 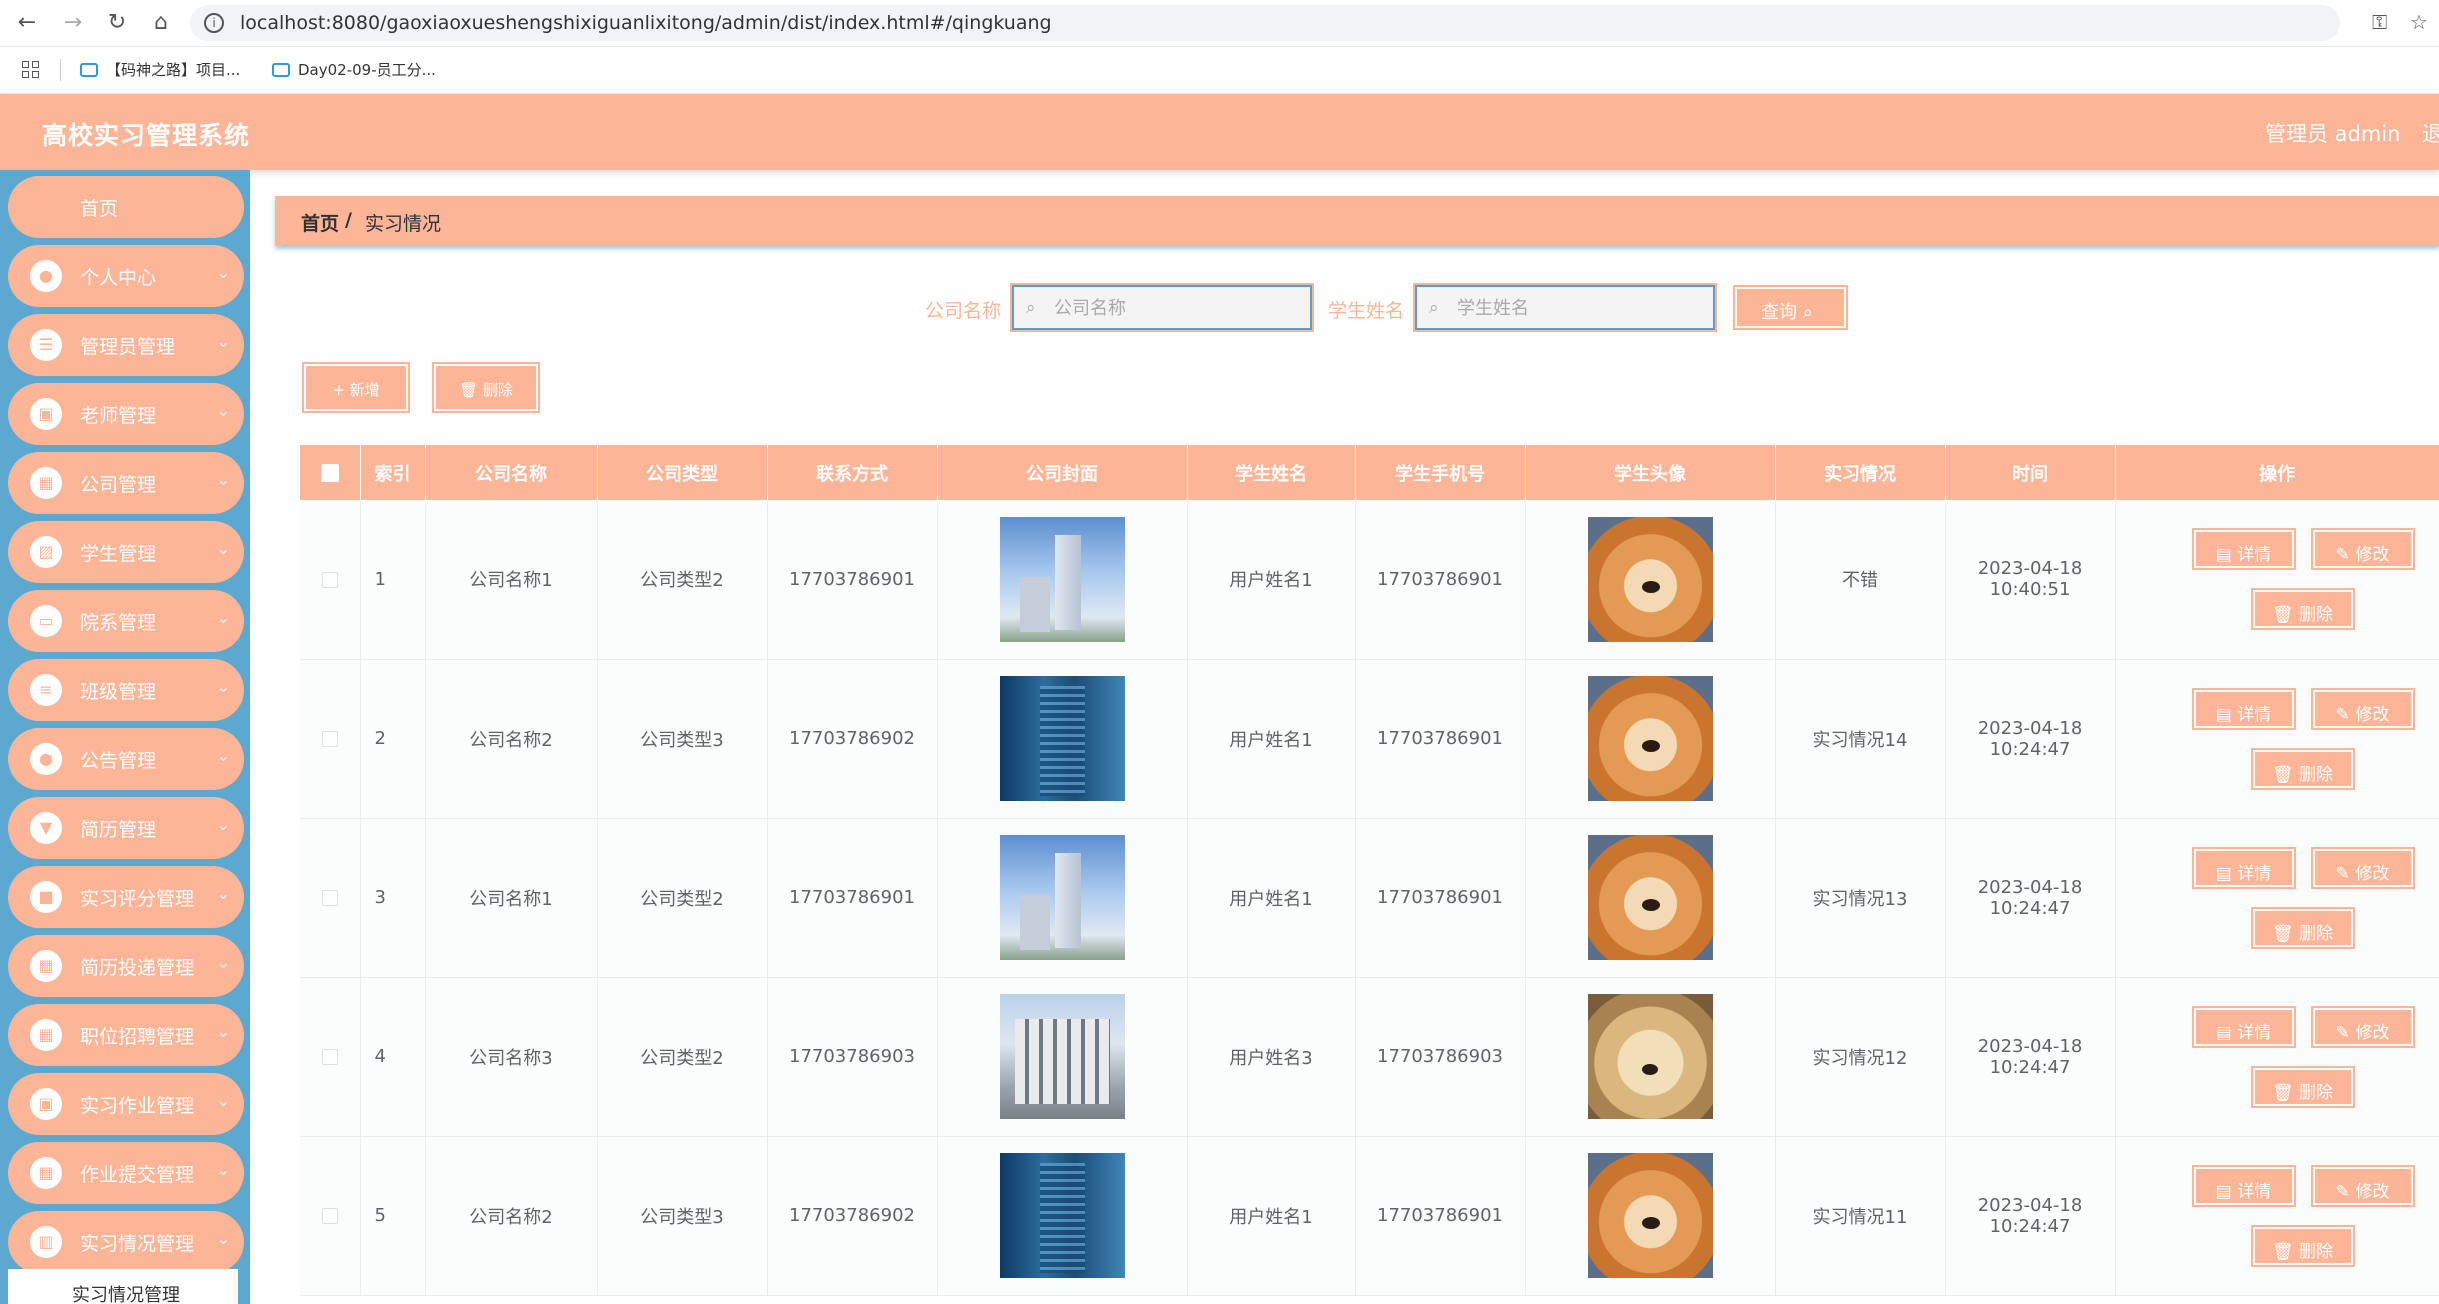 What do you see at coordinates (126, 1035) in the screenshot?
I see `sidebar-item-recruitment: ▦ 职位招聘管理 ⌄` at bounding box center [126, 1035].